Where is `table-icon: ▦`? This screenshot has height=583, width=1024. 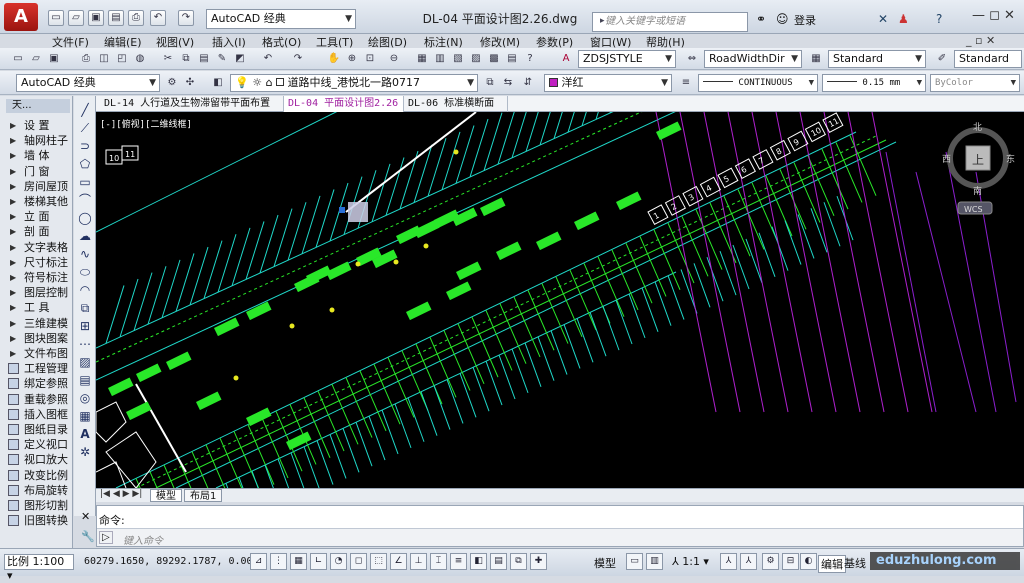 table-icon: ▦ is located at coordinates (85, 416).